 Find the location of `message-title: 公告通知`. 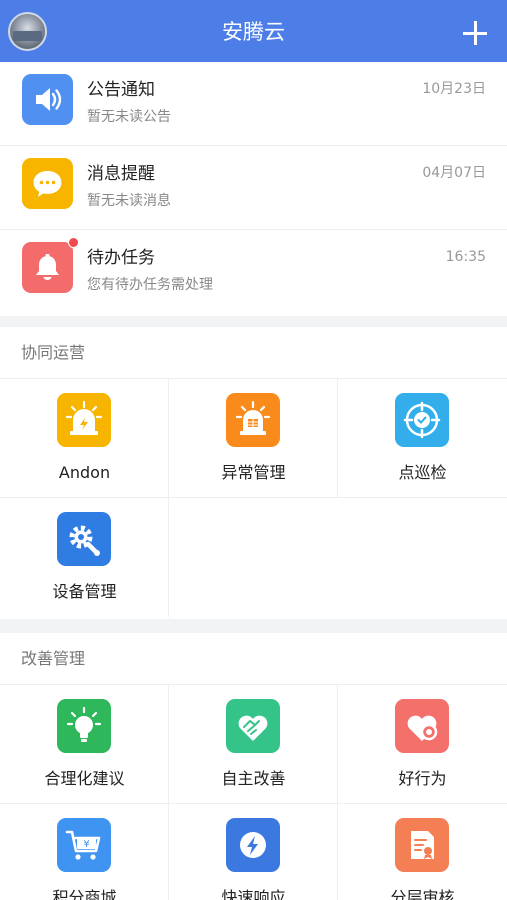

message-title: 公告通知 is located at coordinates (121, 90).